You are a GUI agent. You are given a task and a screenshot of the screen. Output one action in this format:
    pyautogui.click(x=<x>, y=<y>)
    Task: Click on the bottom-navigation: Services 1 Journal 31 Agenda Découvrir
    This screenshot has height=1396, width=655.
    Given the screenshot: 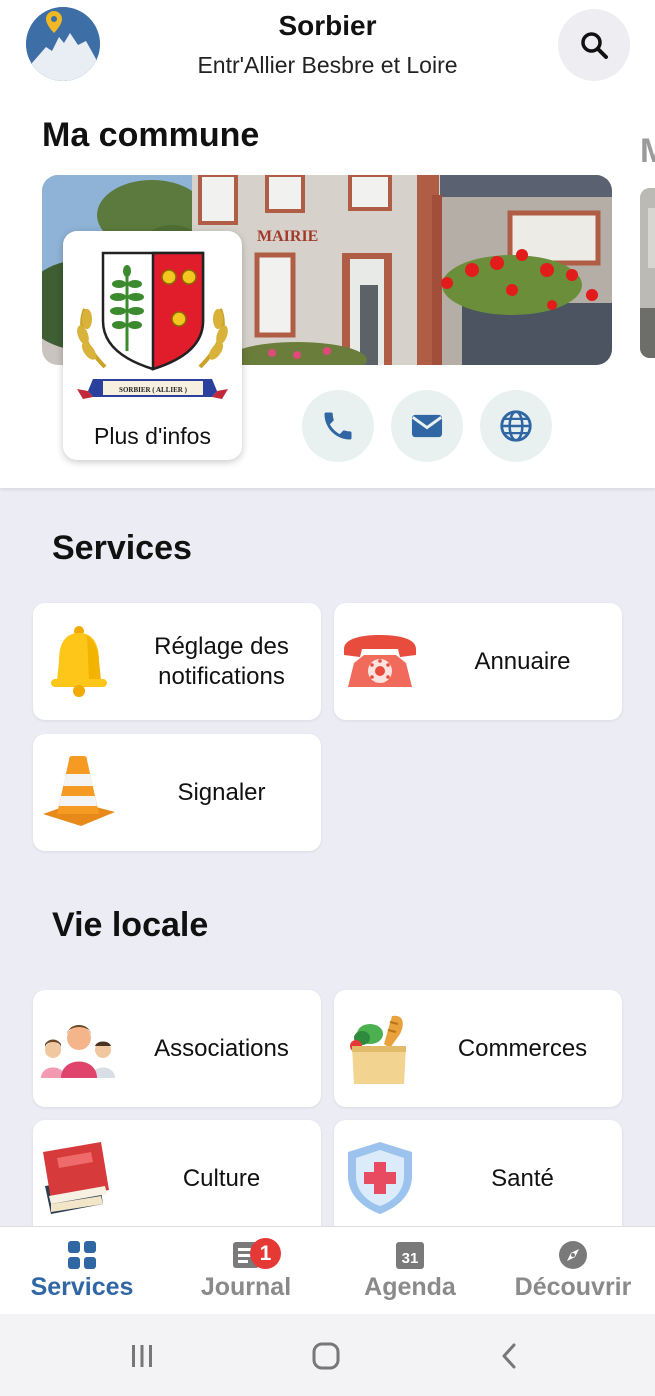 What is the action you would take?
    pyautogui.click(x=327, y=1270)
    